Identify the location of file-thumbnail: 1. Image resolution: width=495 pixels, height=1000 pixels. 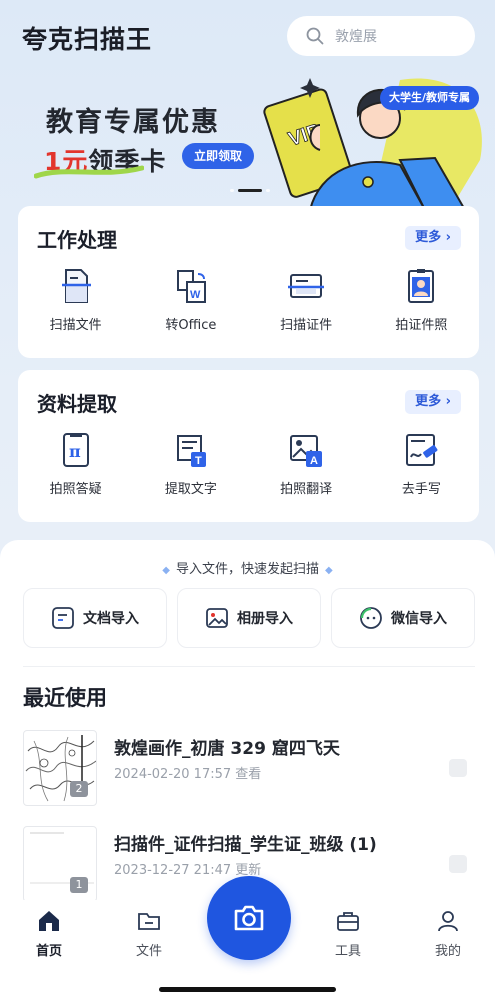
(60, 864).